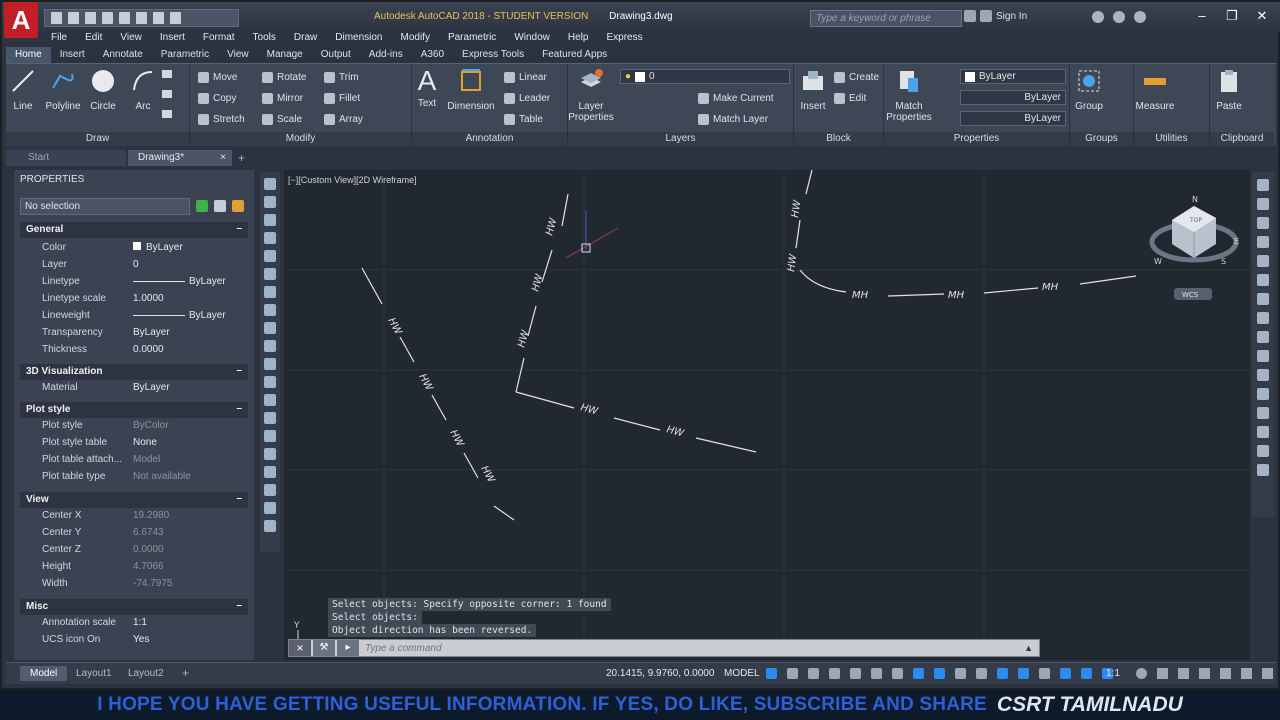 The width and height of the screenshot is (1280, 720). Describe the element at coordinates (1013, 76) in the screenshot. I see `color-dropdown: ByLayer` at that location.